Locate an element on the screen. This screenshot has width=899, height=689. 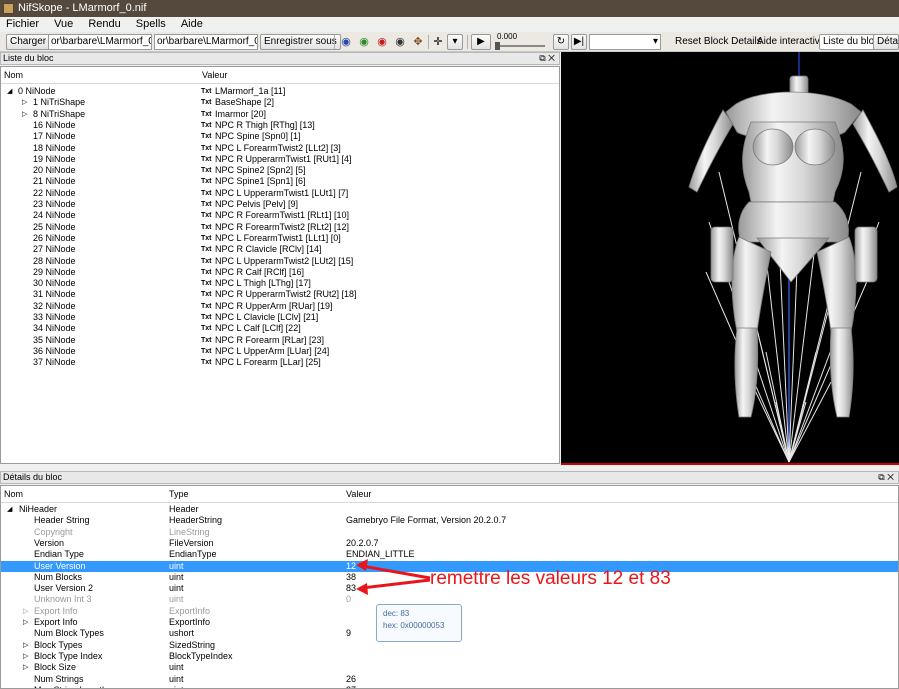
detail-row: ▷ Block Size uint is located at coordinates (449, 667).